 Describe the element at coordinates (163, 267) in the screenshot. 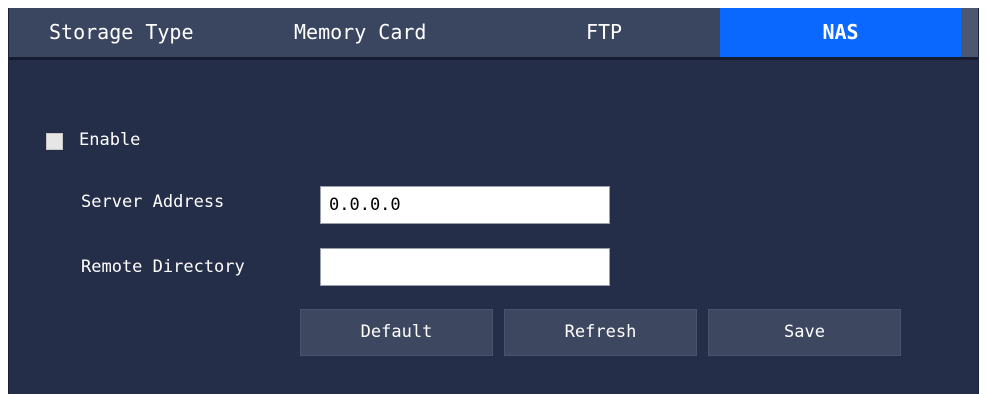

I see `remote-directory-label: Remote Directory` at that location.